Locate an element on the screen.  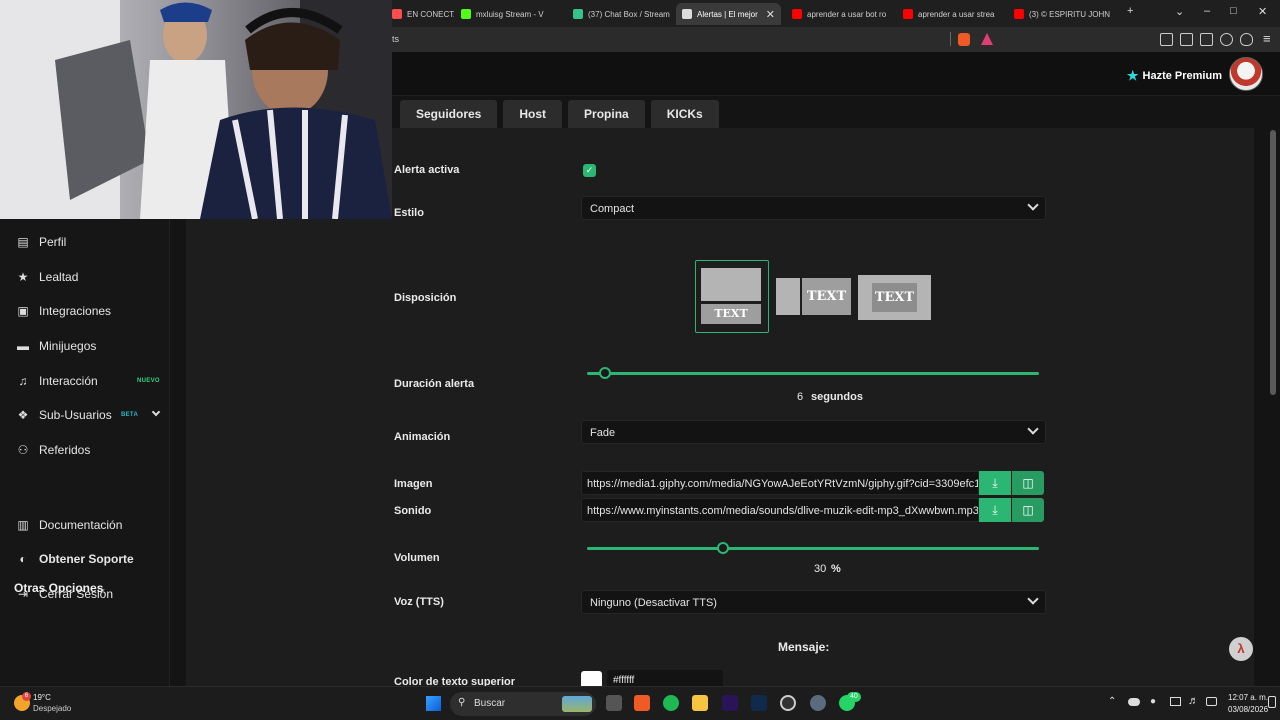
sidebar-item-sub-usuarios: ❖ Sub-Usuarios BETA is located at coordinates (85, 415).